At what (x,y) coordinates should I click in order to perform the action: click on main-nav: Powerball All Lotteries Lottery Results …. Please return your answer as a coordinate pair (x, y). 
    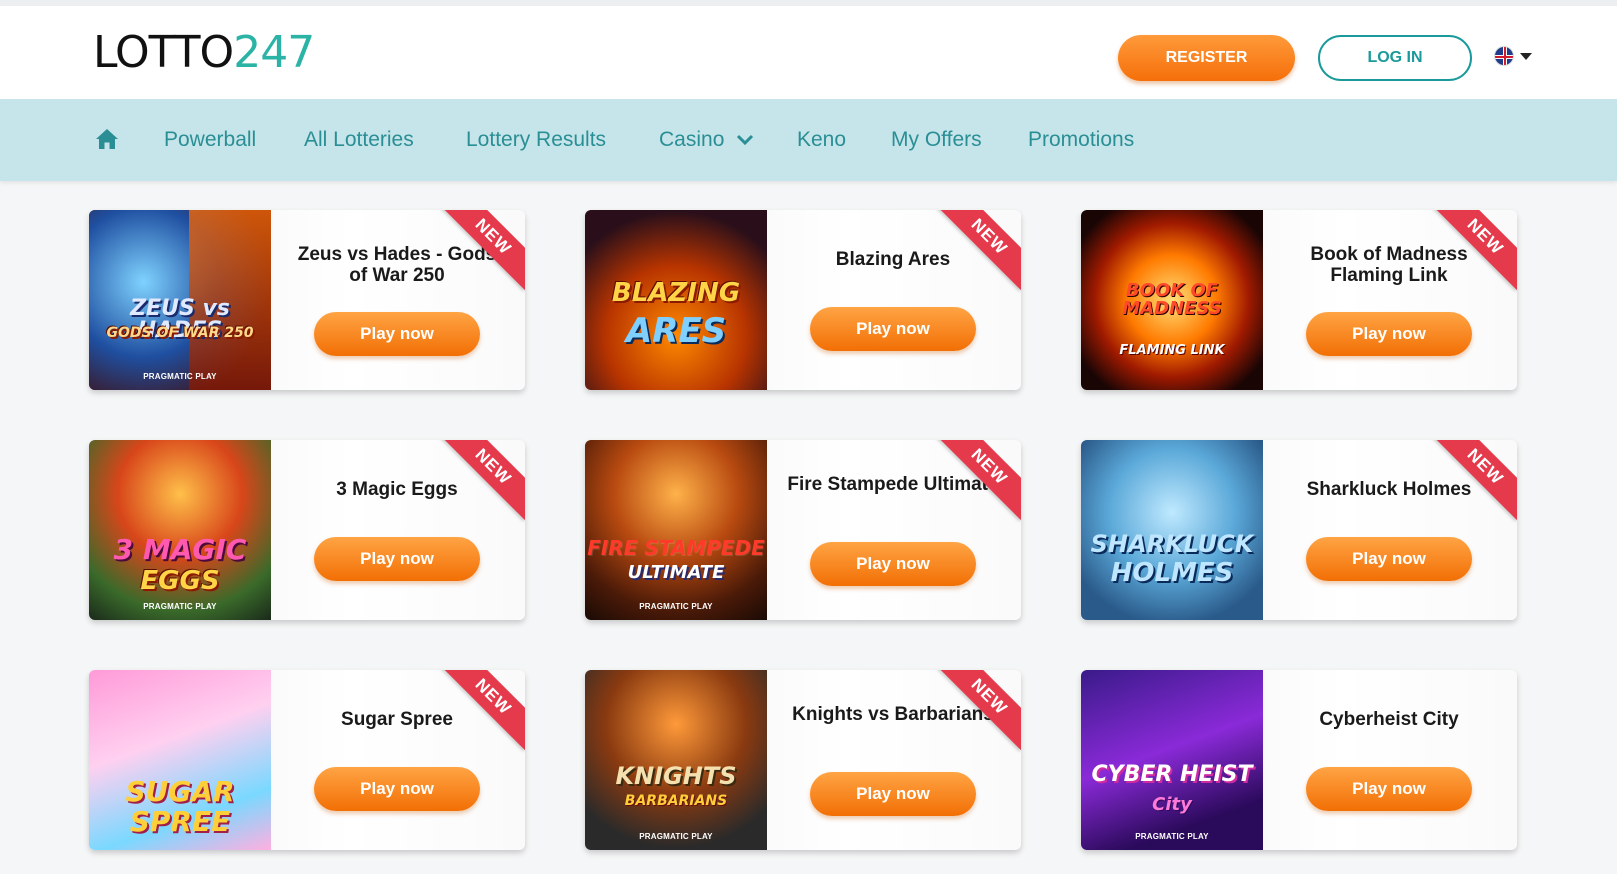
    Looking at the image, I should click on (808, 140).